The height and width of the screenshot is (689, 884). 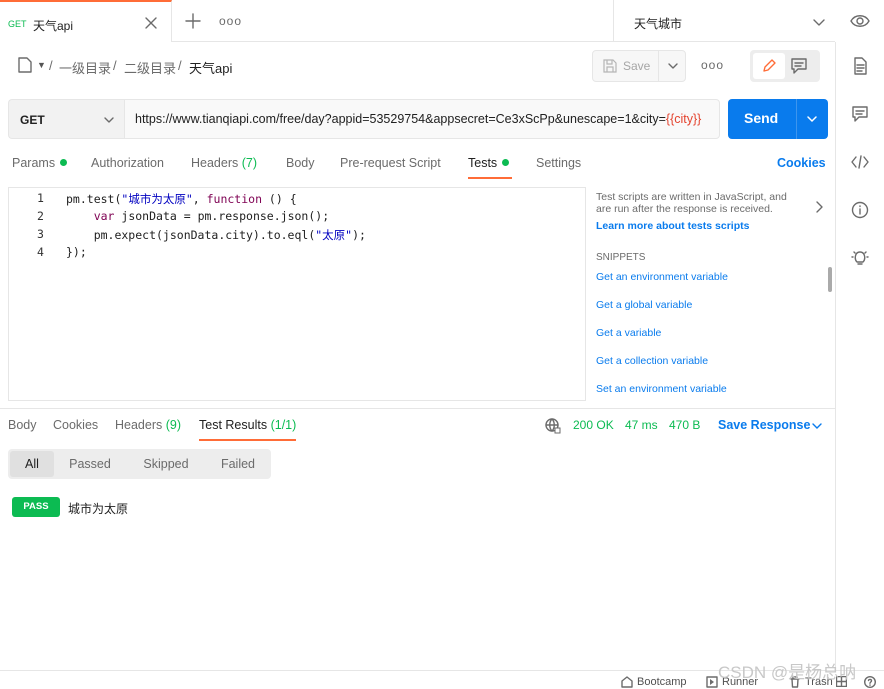 I want to click on save-response-button: Save Response, so click(x=764, y=425).